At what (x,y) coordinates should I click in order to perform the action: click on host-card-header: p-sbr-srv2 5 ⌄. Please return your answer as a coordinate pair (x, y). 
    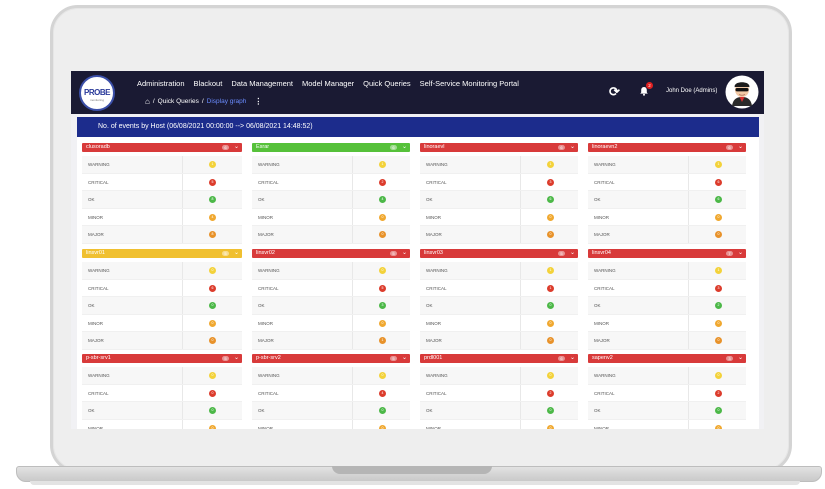
    Looking at the image, I should click on (331, 358).